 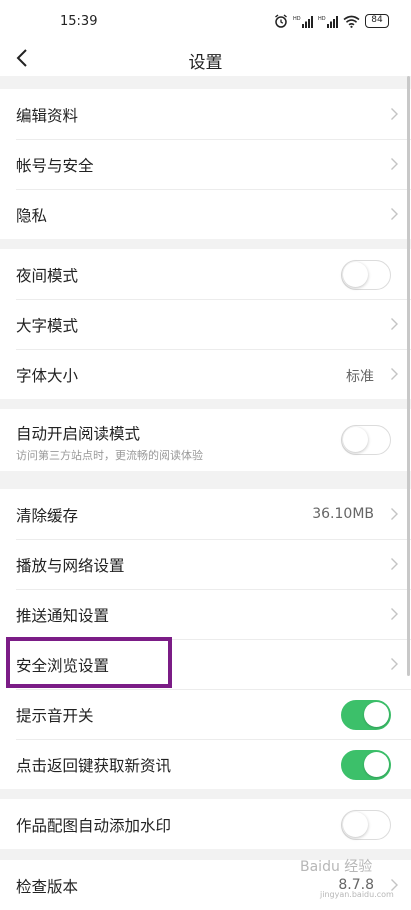 What do you see at coordinates (377, 21) in the screenshot?
I see `battery-icon: 84` at bounding box center [377, 21].